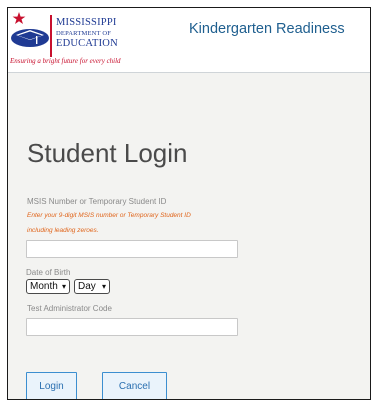  Describe the element at coordinates (63, 230) in the screenshot. I see `msis-hint-line2: including leading zeroes.` at that location.